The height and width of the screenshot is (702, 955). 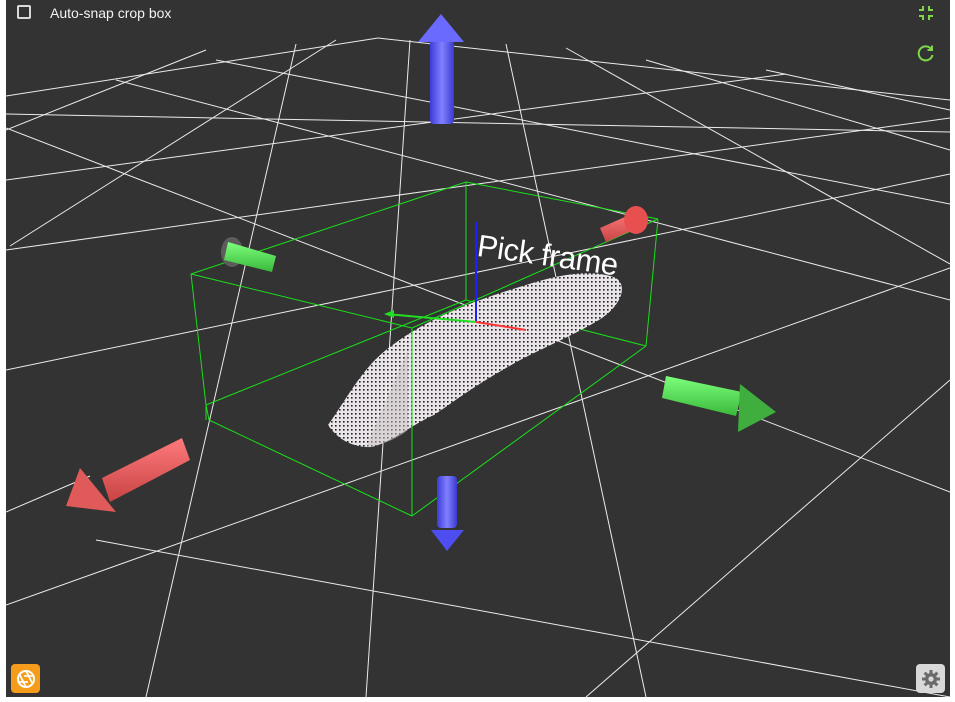 I want to click on x-negative-arrow, so click(x=128, y=475).